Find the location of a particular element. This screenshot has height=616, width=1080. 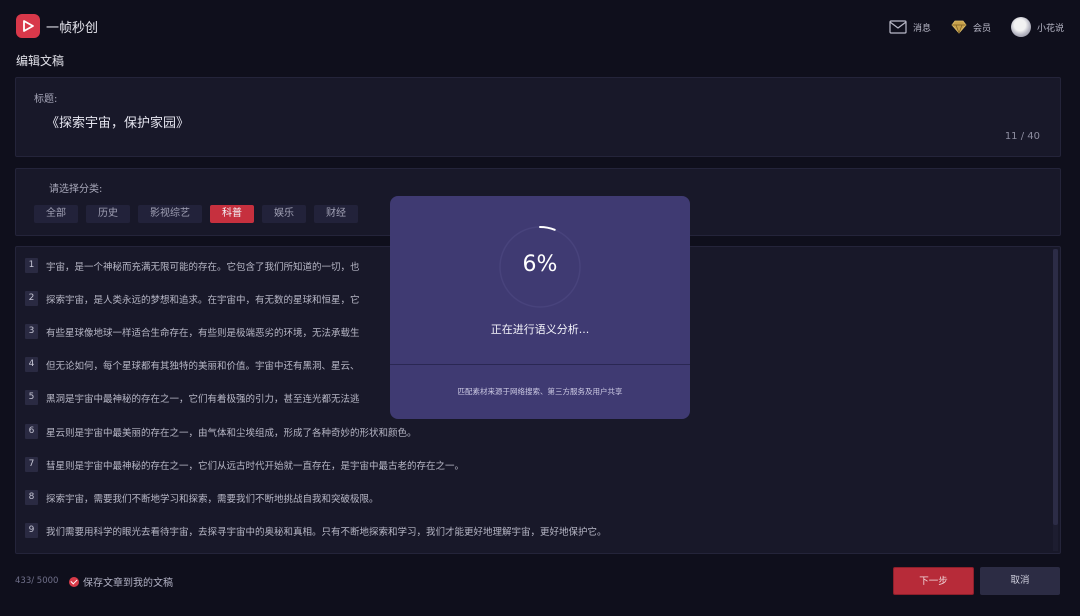

content-line: 3 有些星球像地球一样适合生命存在，有些则是极端恶劣的环境，无法承载生 is located at coordinates (192, 331).